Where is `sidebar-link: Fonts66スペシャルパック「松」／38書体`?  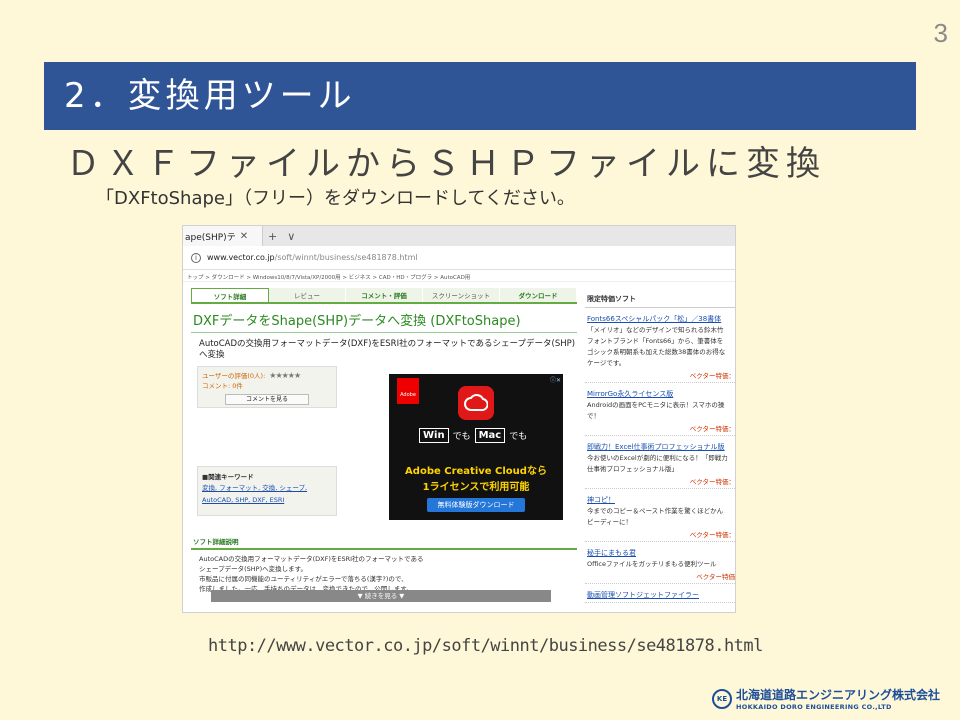
sidebar-link: Fonts66スペシャルパック「松」／38書体 is located at coordinates (661, 319).